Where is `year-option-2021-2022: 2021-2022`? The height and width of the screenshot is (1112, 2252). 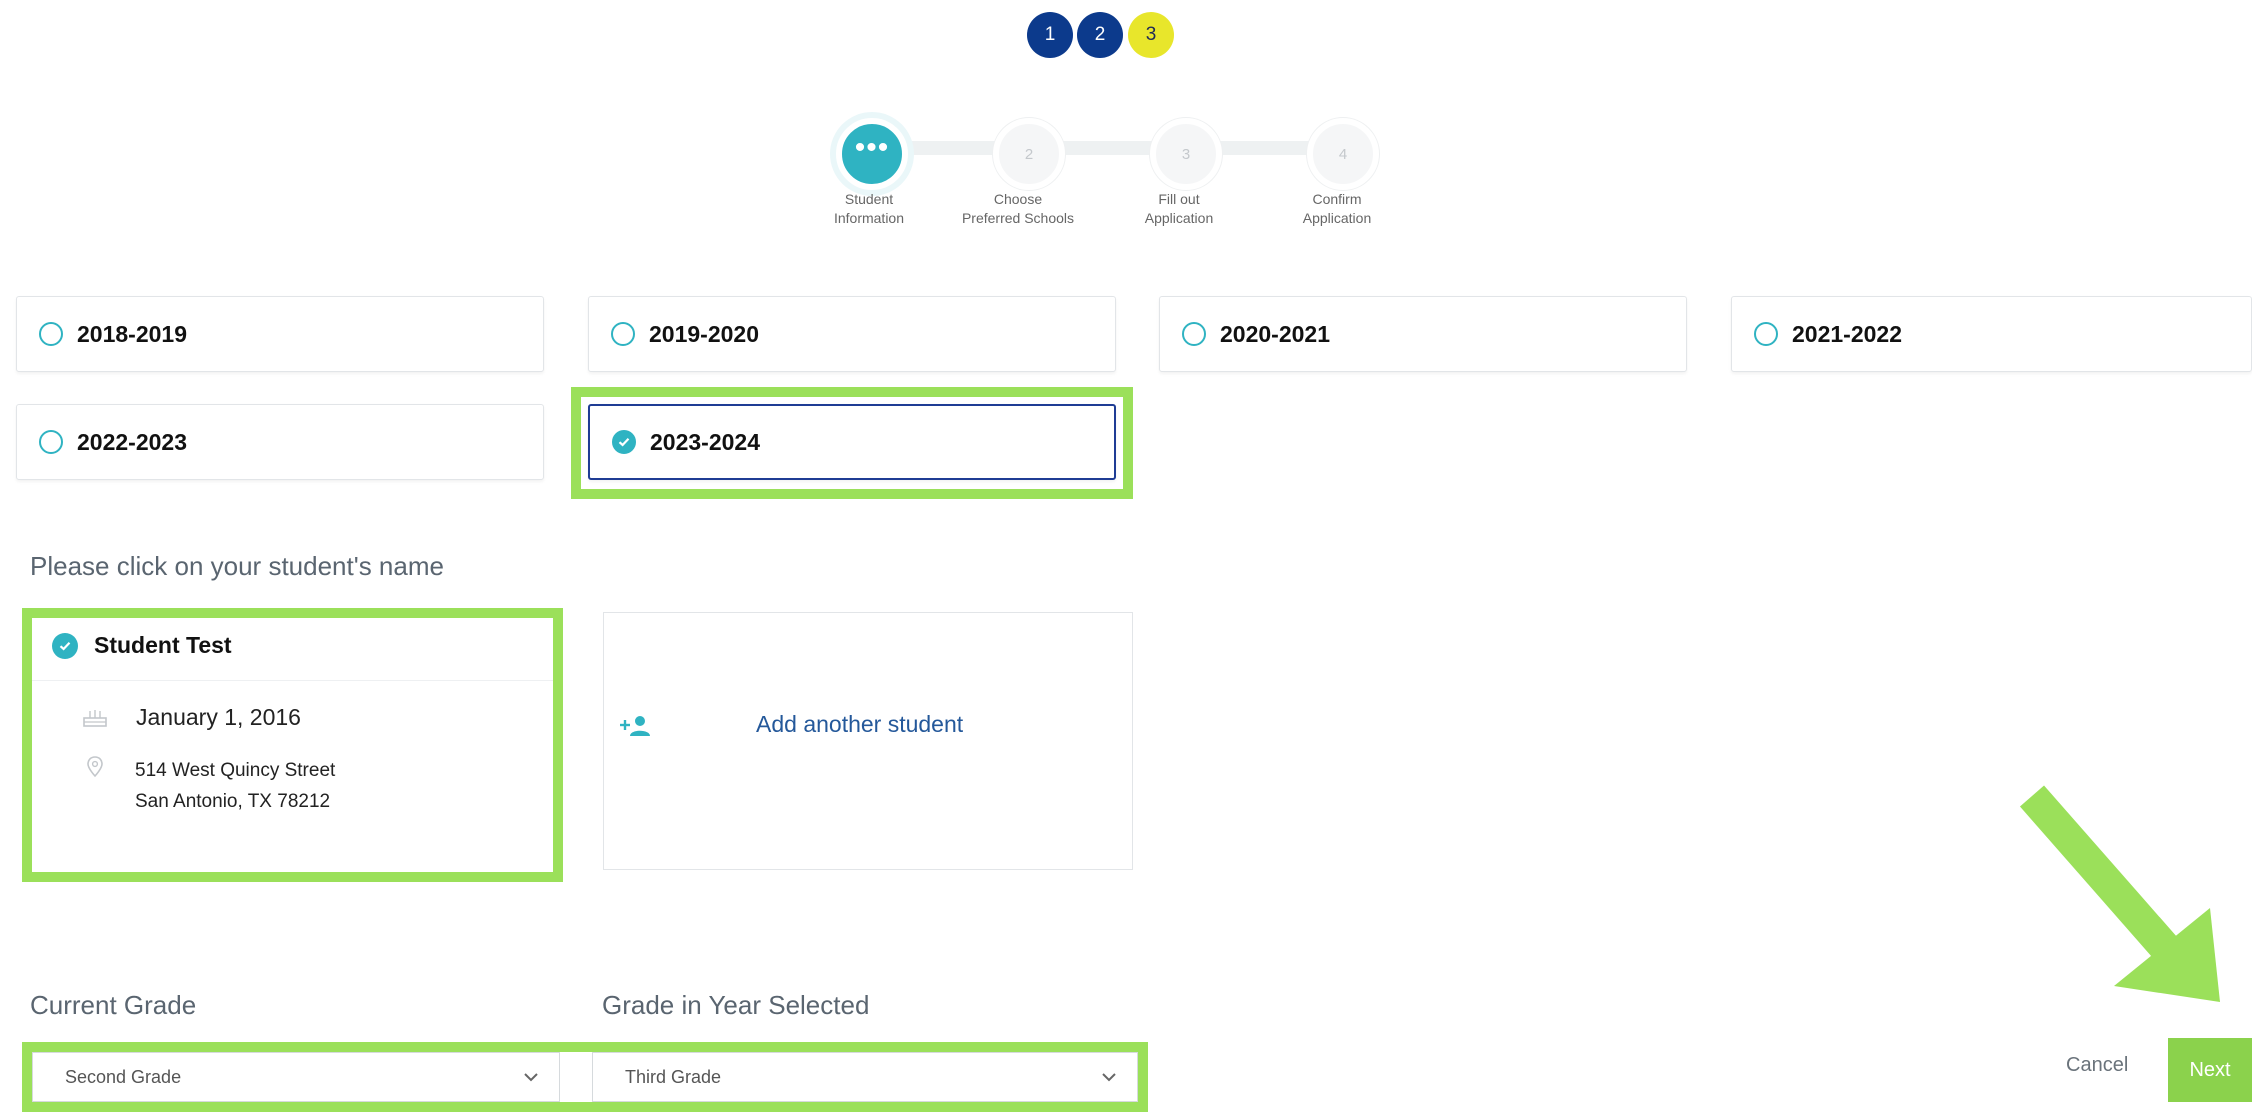 year-option-2021-2022: 2021-2022 is located at coordinates (1991, 334).